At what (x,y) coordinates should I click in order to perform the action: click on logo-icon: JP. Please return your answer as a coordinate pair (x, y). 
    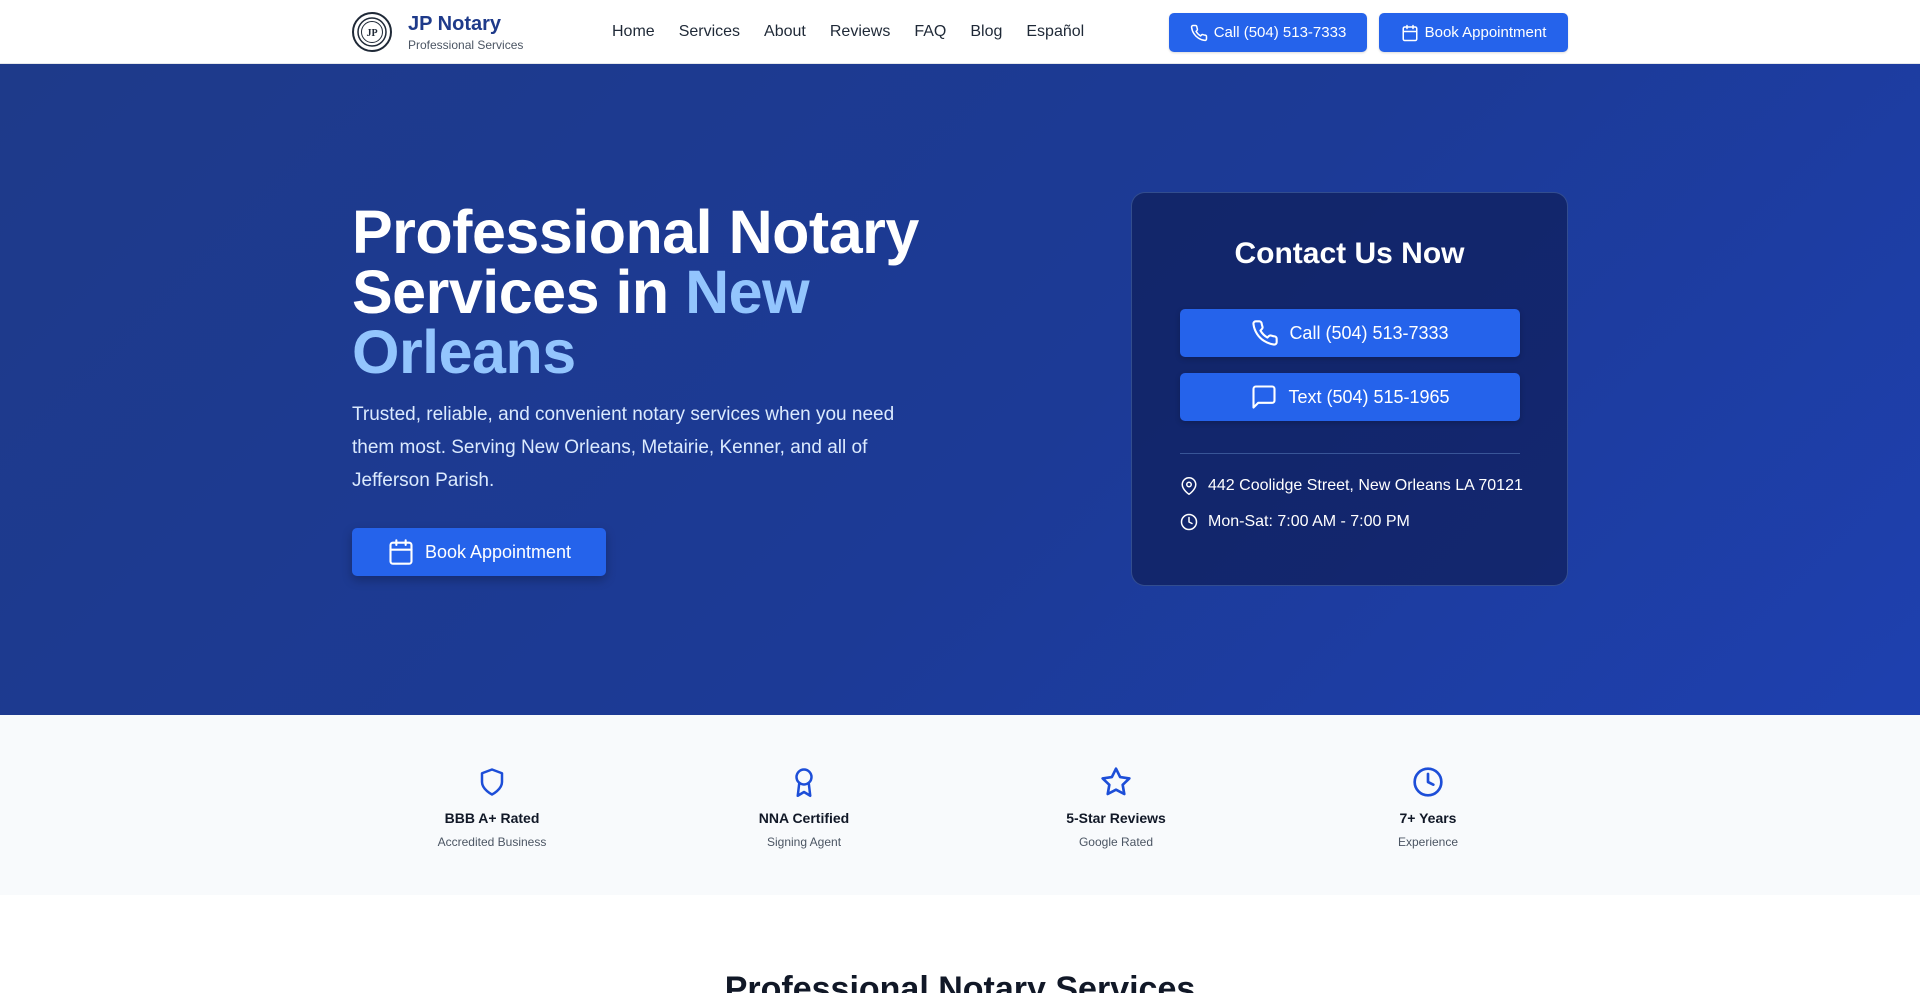
    Looking at the image, I should click on (372, 32).